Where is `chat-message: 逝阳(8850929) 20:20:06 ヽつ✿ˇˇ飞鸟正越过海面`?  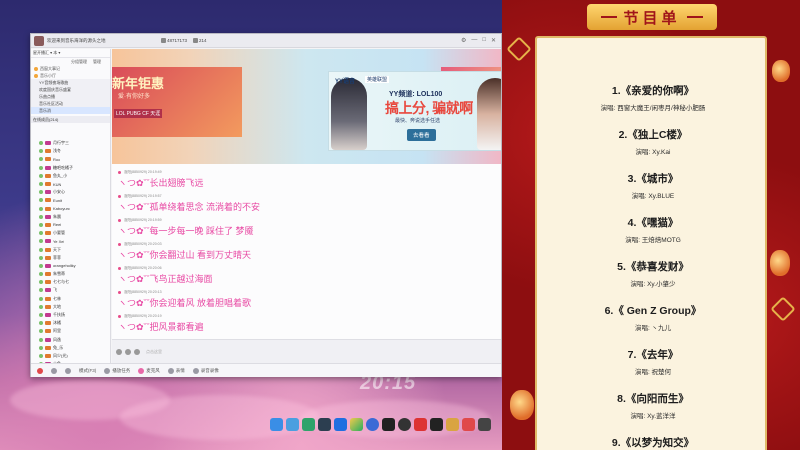 chat-message: 逝阳(8850929) 20:20:06 ヽつ✿ˇˇ飞鸟正越过海面 is located at coordinates (165, 275).